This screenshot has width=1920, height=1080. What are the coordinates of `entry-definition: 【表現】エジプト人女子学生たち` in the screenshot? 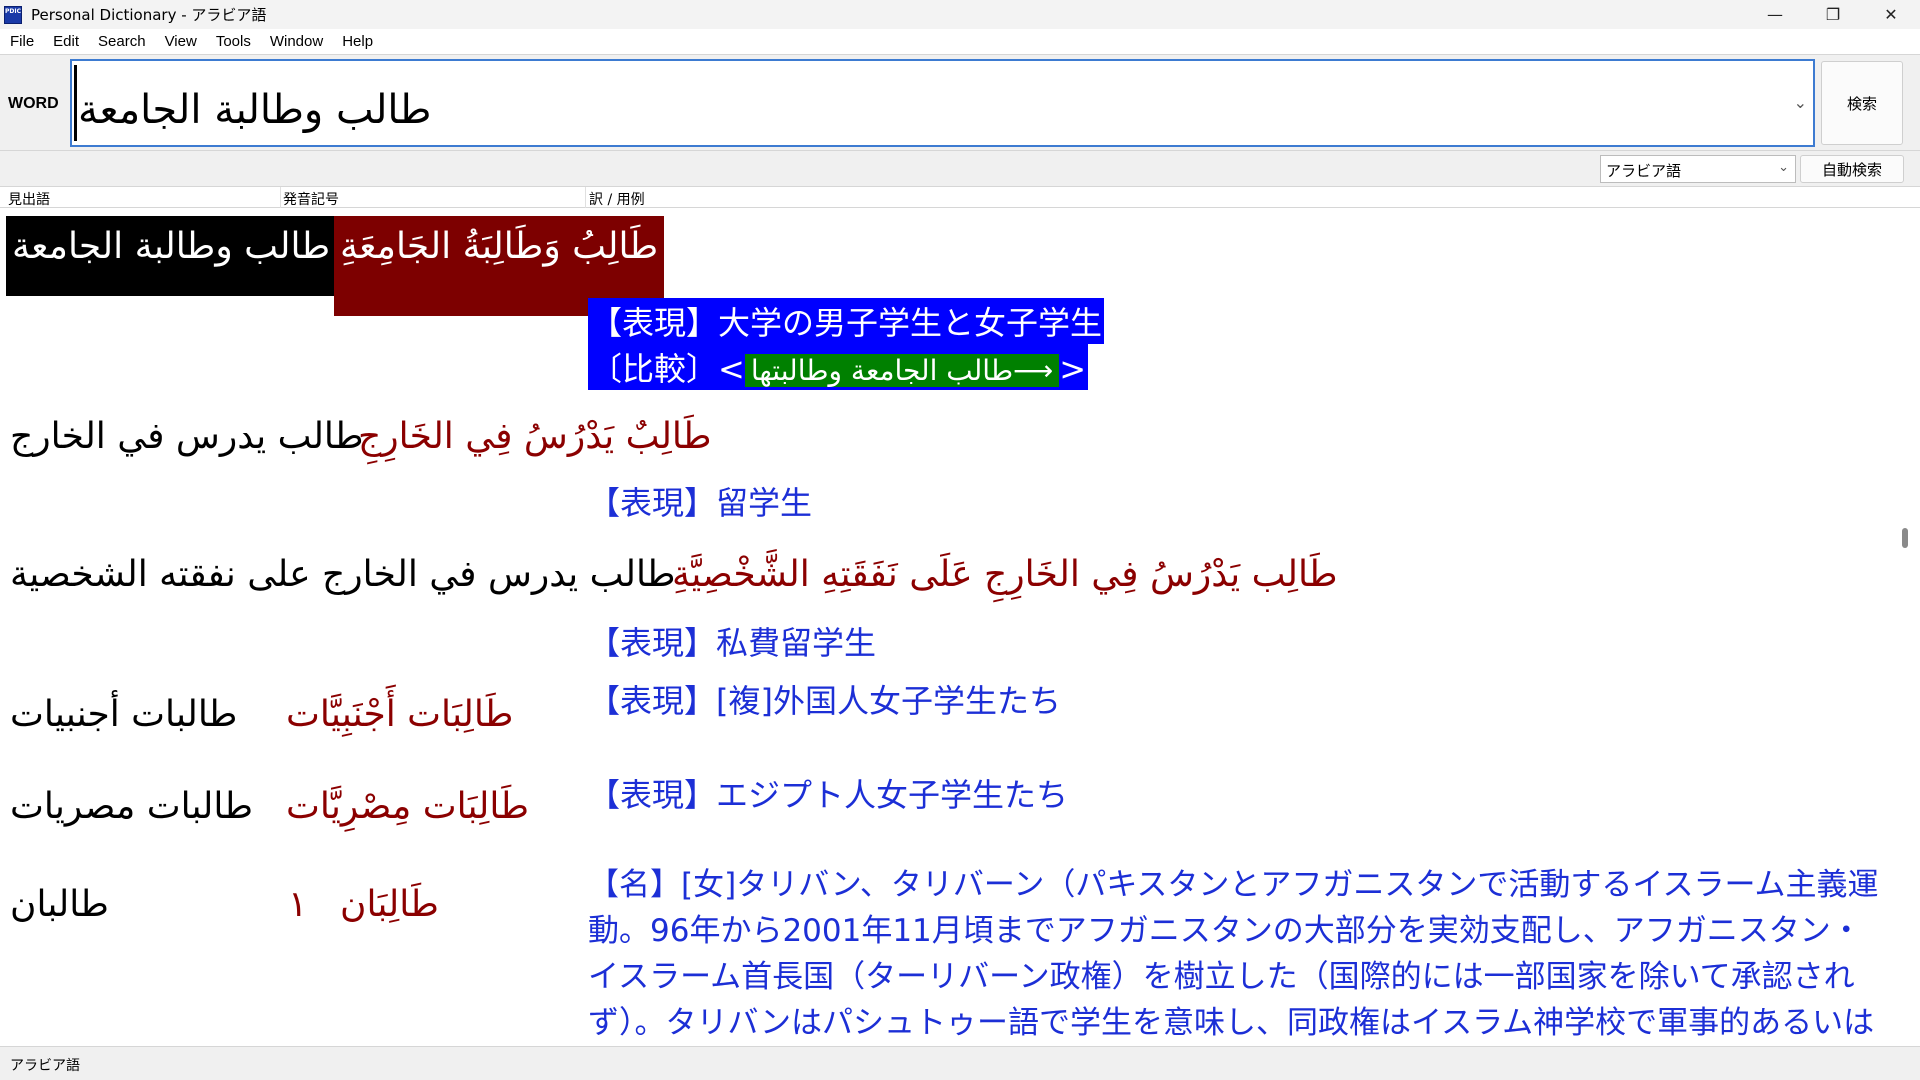 It's located at (828, 793).